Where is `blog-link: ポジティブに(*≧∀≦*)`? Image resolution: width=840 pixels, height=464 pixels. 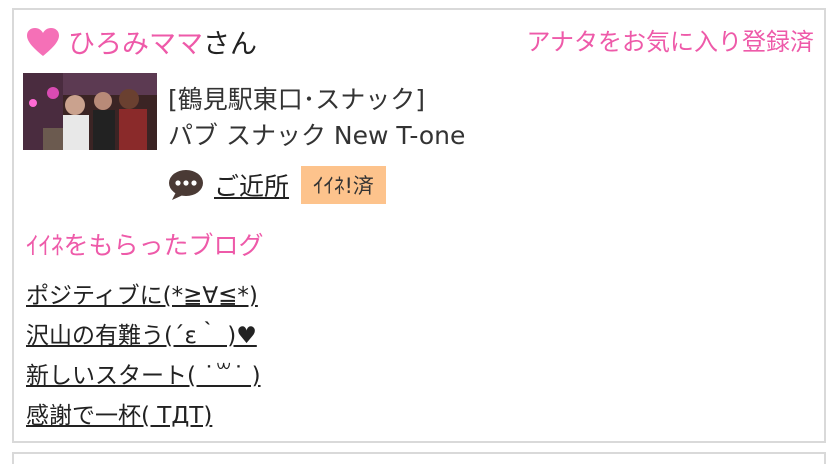
blog-link: ポジティブに(*≧∀≦*) is located at coordinates (142, 296).